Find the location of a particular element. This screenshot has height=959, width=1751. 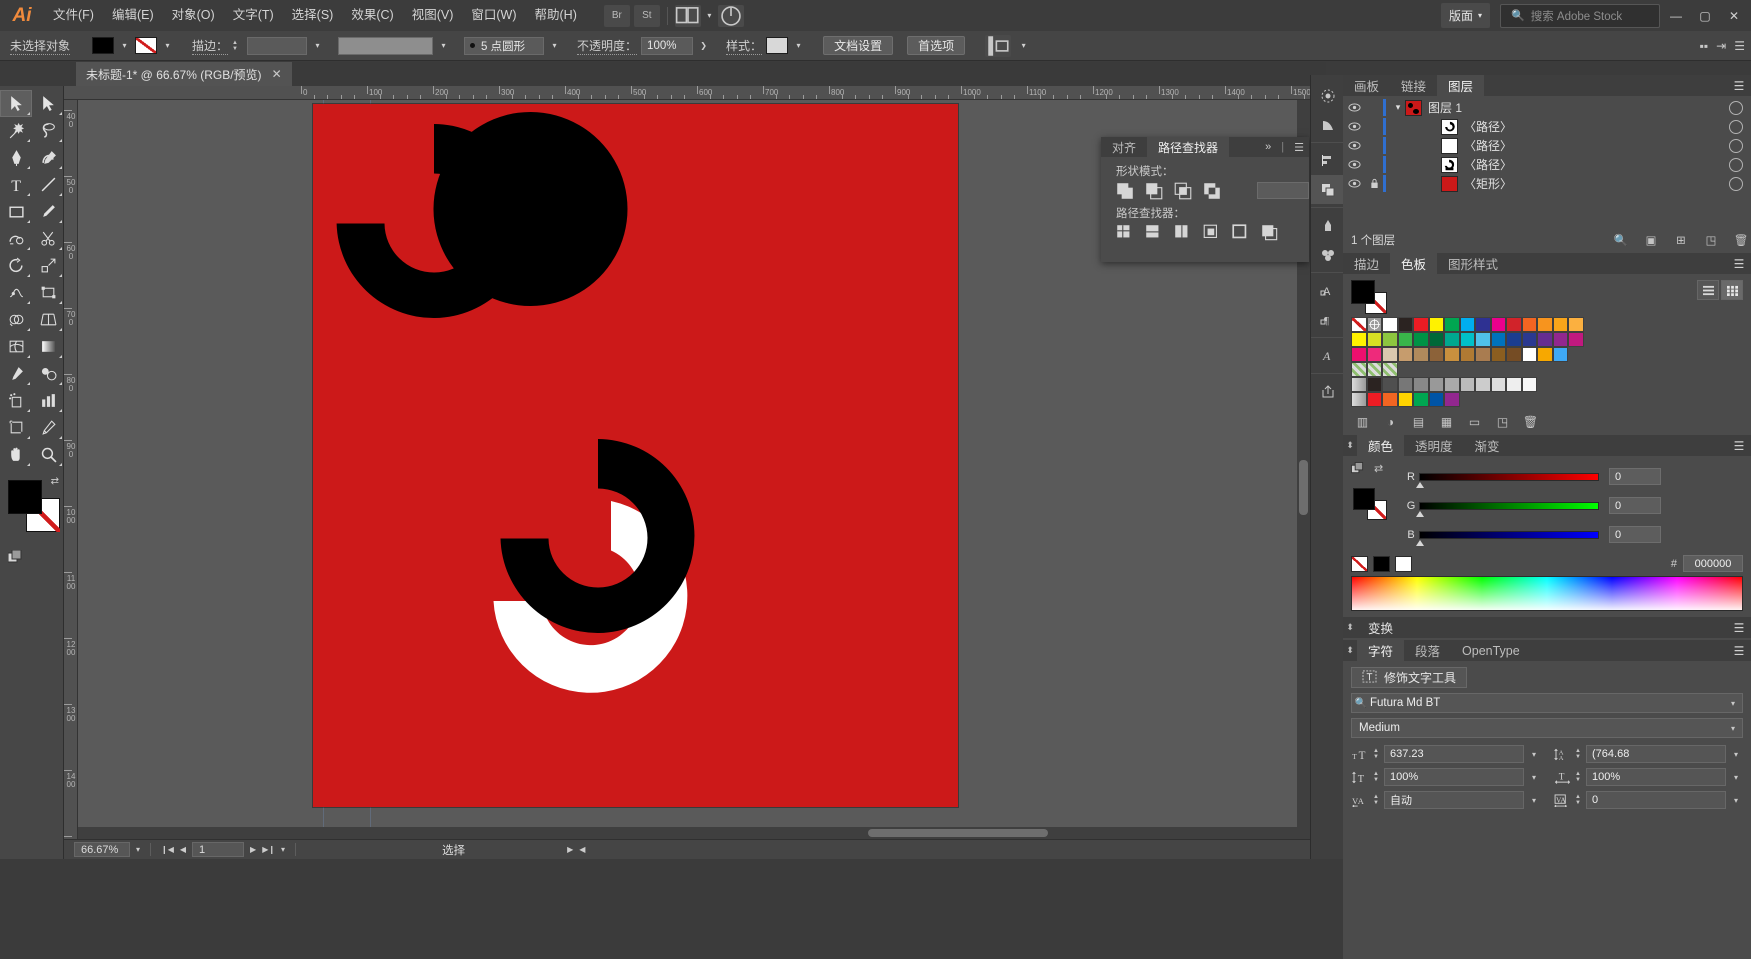

black-swatch-icon is located at coordinates (1381, 563).